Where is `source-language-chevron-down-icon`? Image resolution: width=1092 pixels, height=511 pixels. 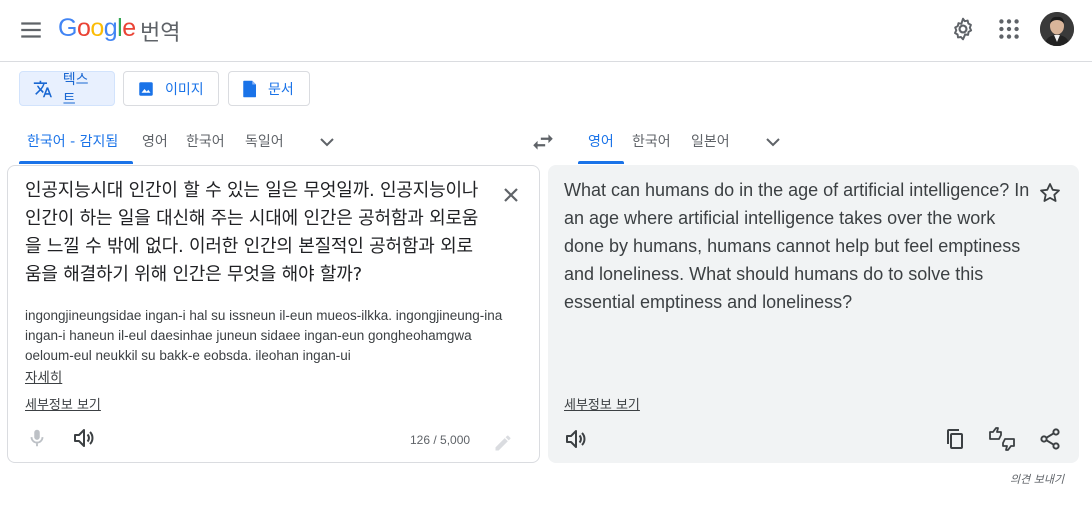 source-language-chevron-down-icon is located at coordinates (327, 142).